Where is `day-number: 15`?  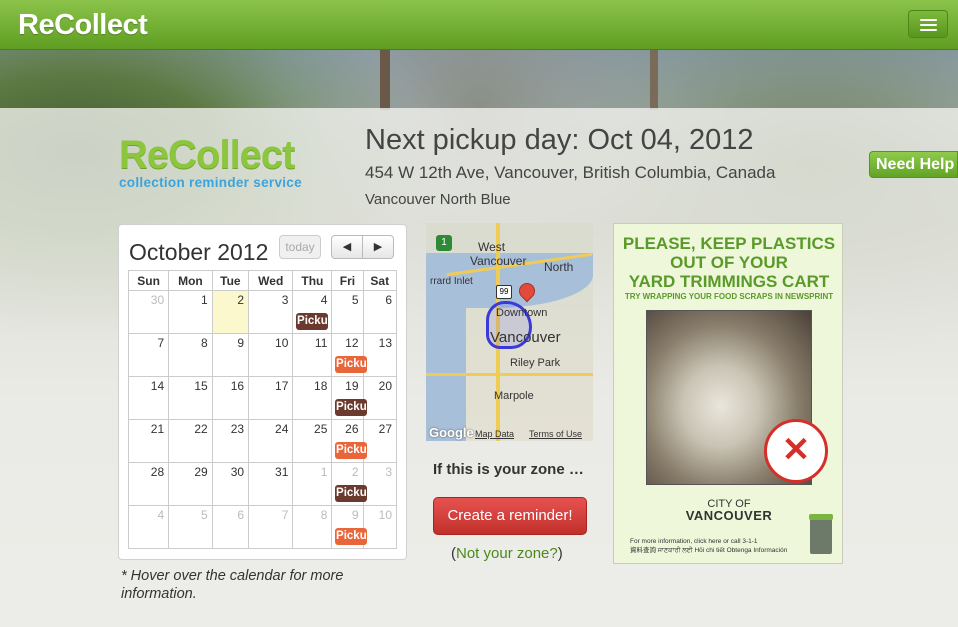
day-number: 15 is located at coordinates (201, 386).